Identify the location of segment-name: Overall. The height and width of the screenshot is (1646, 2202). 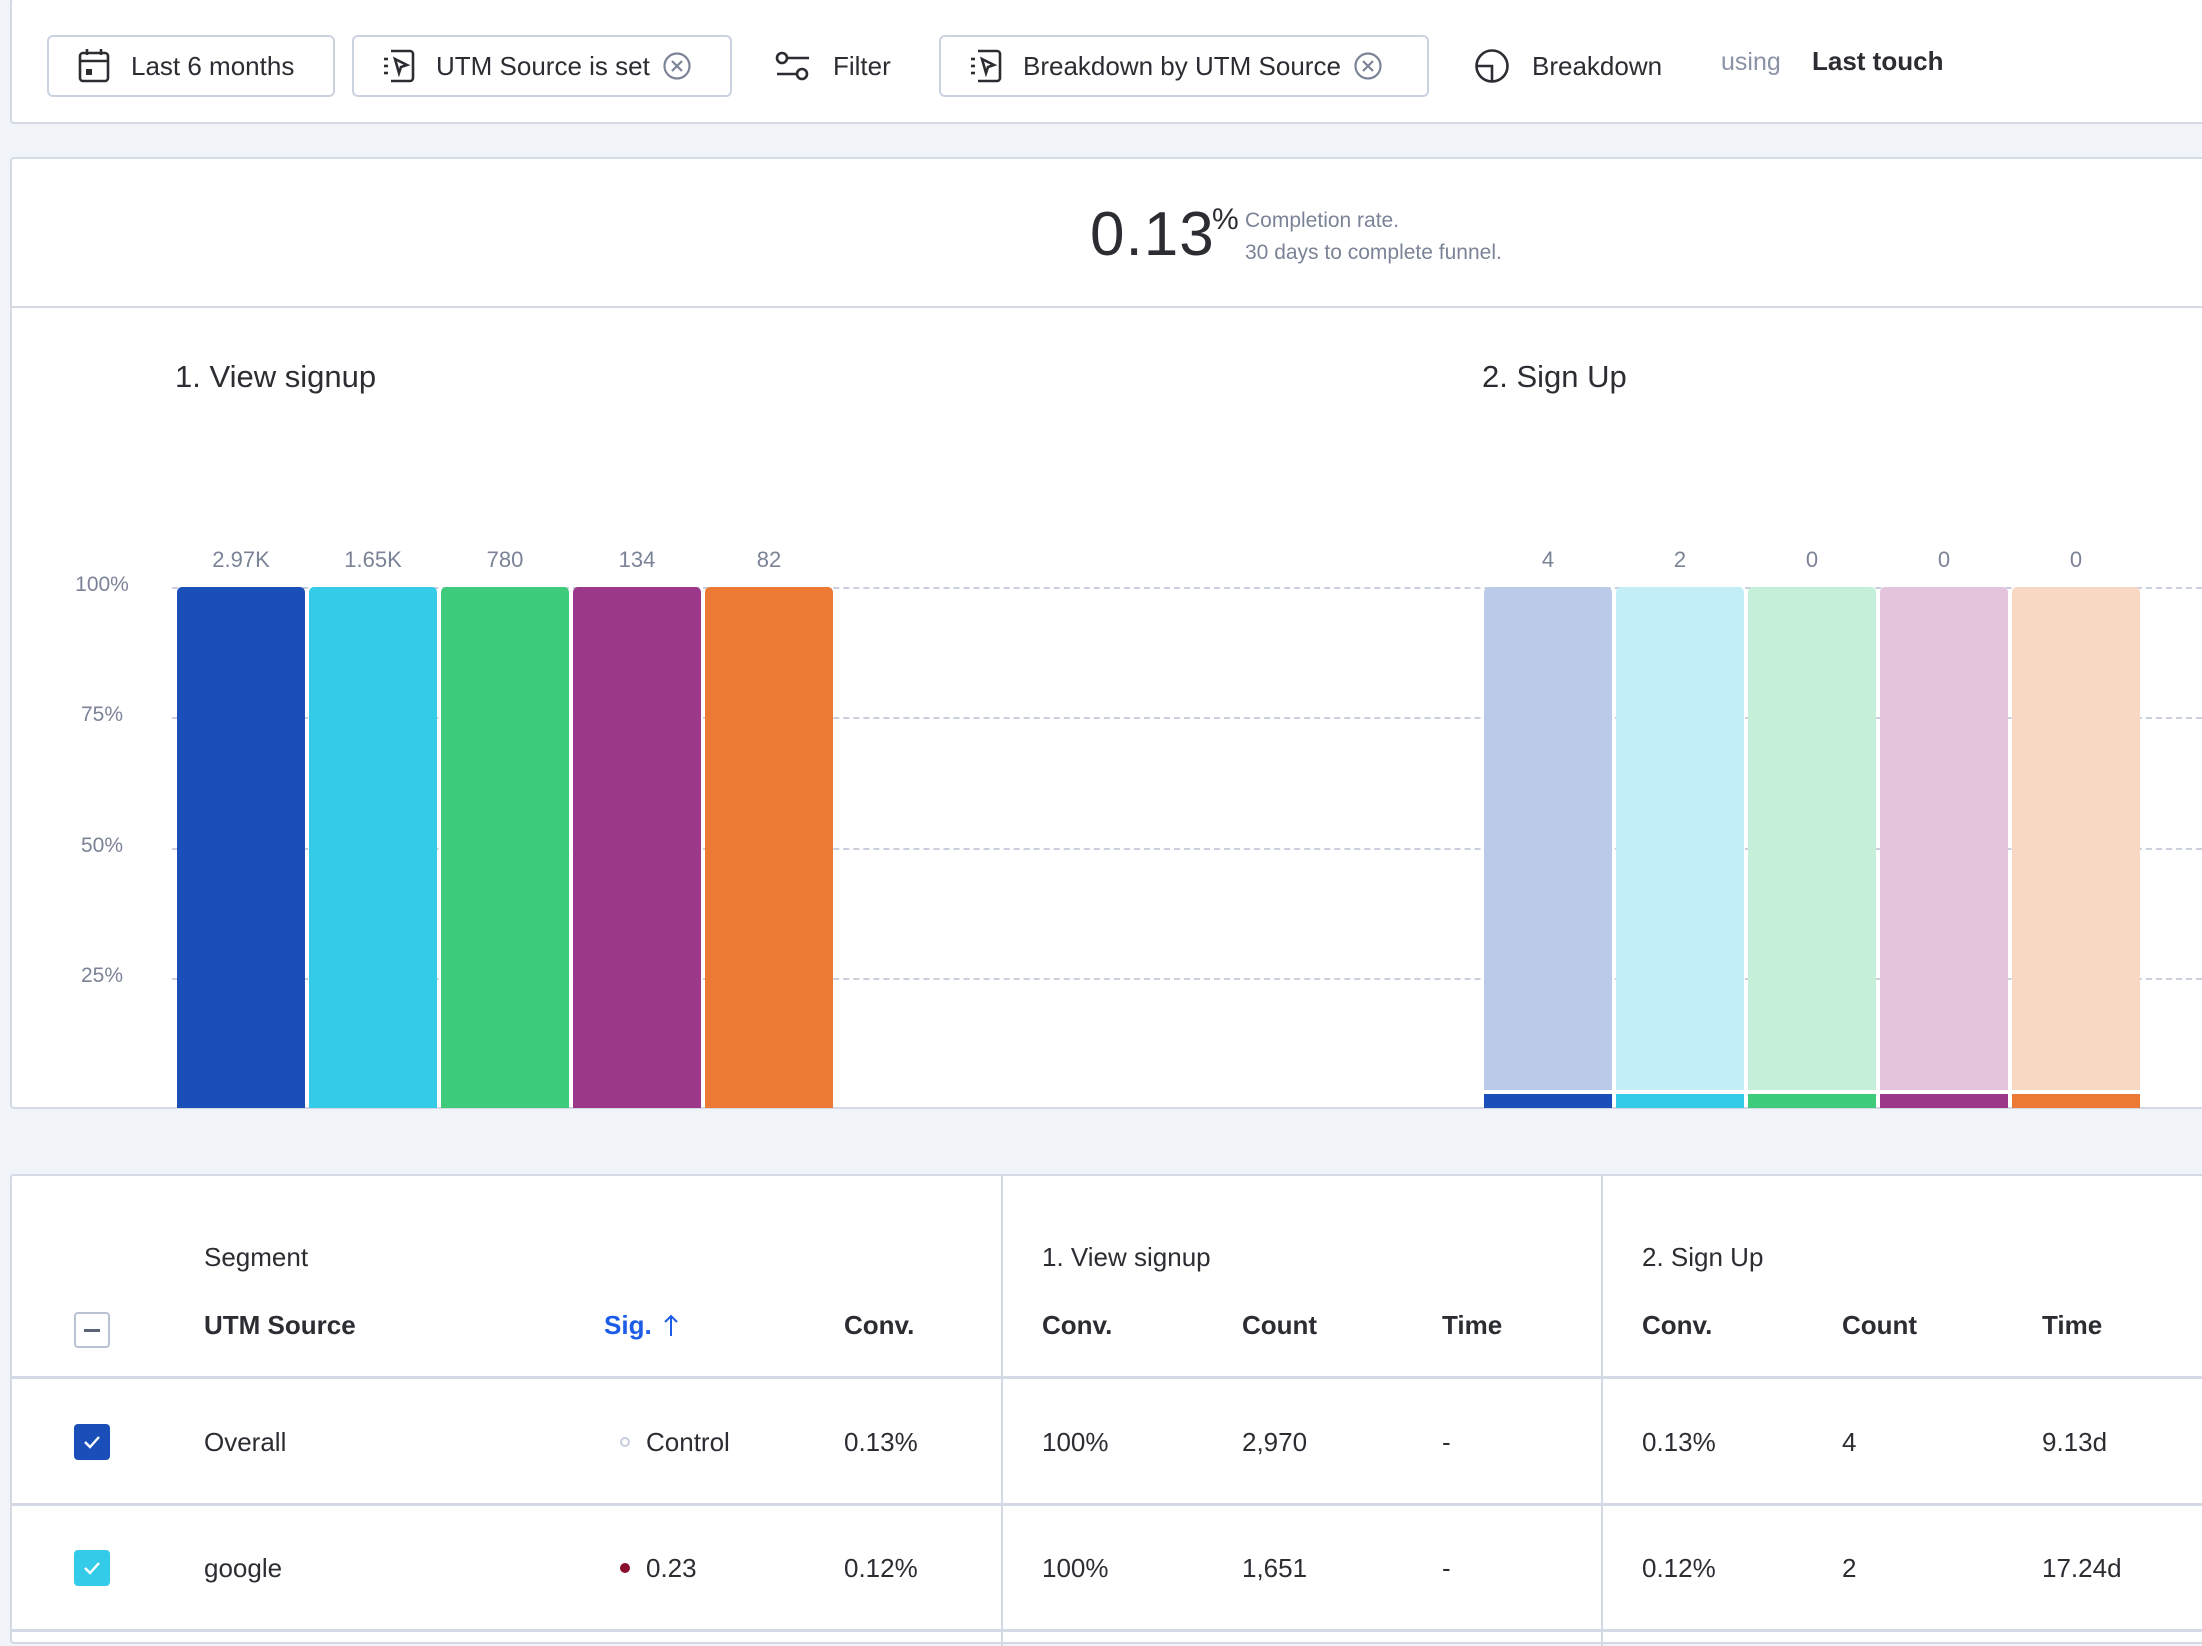
(245, 1442).